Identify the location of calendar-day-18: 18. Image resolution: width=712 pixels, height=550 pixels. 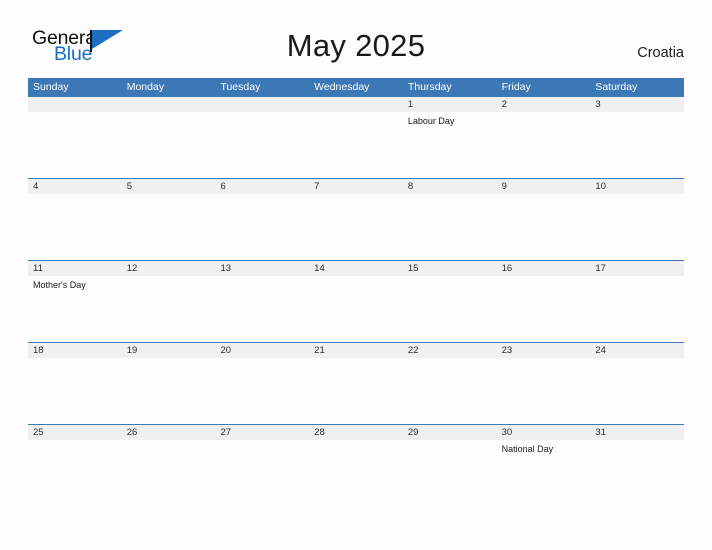
(75, 383).